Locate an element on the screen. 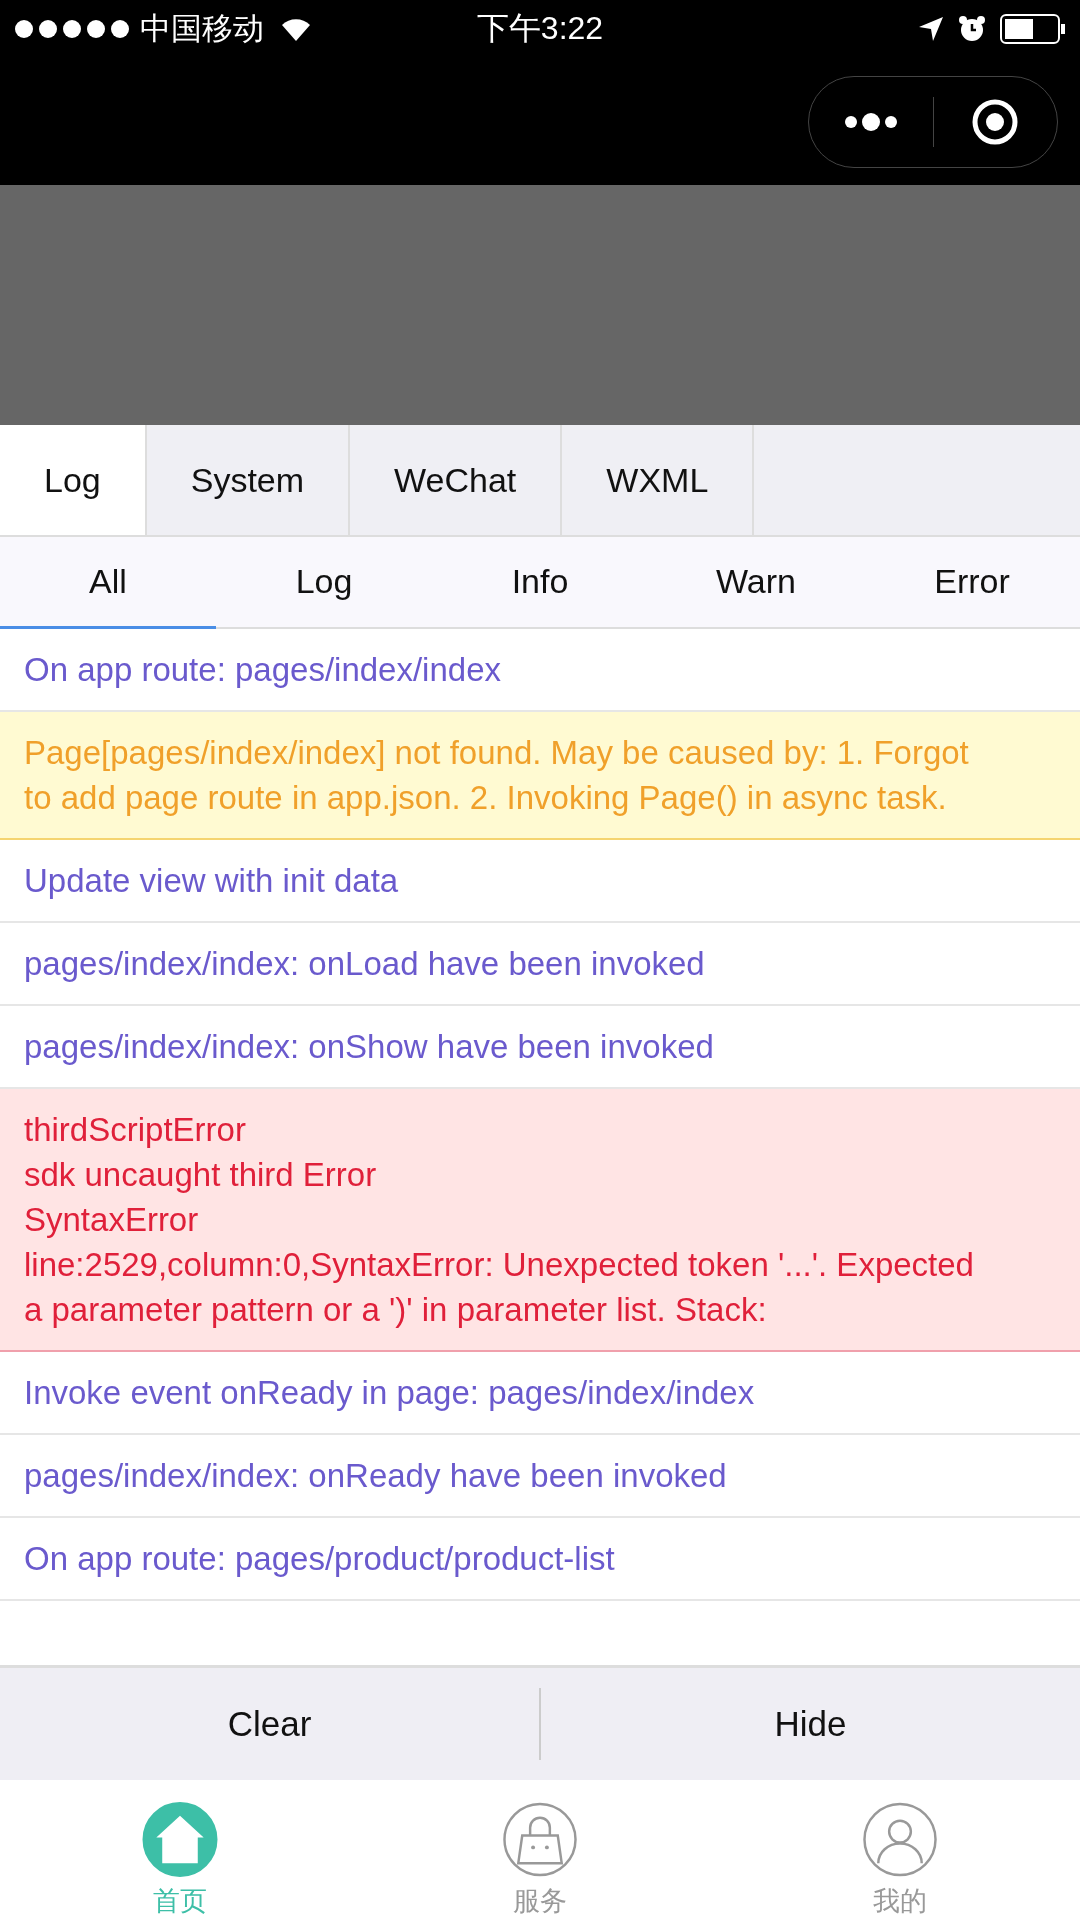  log-text: Invoke event onReady in page: pages/index/index is located at coordinates (390, 1393).